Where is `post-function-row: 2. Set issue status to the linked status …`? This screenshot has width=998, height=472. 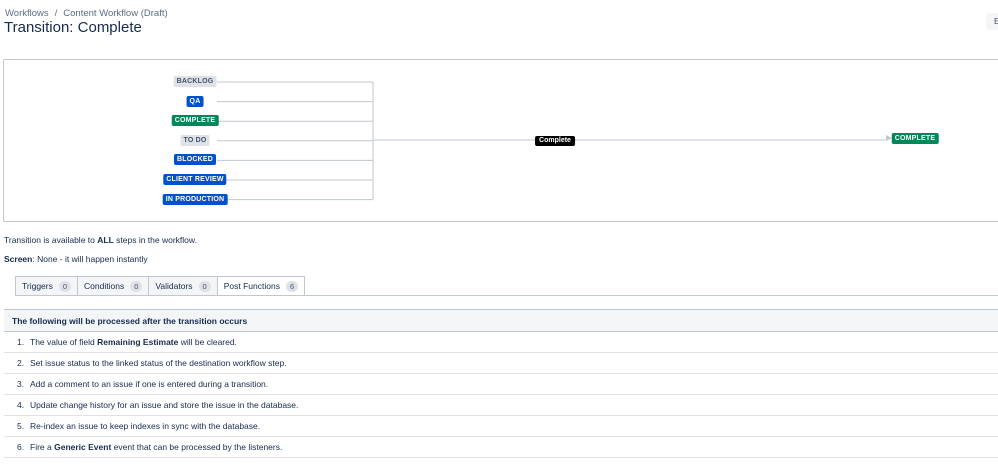 post-function-row: 2. Set issue status to the linked status … is located at coordinates (501, 363).